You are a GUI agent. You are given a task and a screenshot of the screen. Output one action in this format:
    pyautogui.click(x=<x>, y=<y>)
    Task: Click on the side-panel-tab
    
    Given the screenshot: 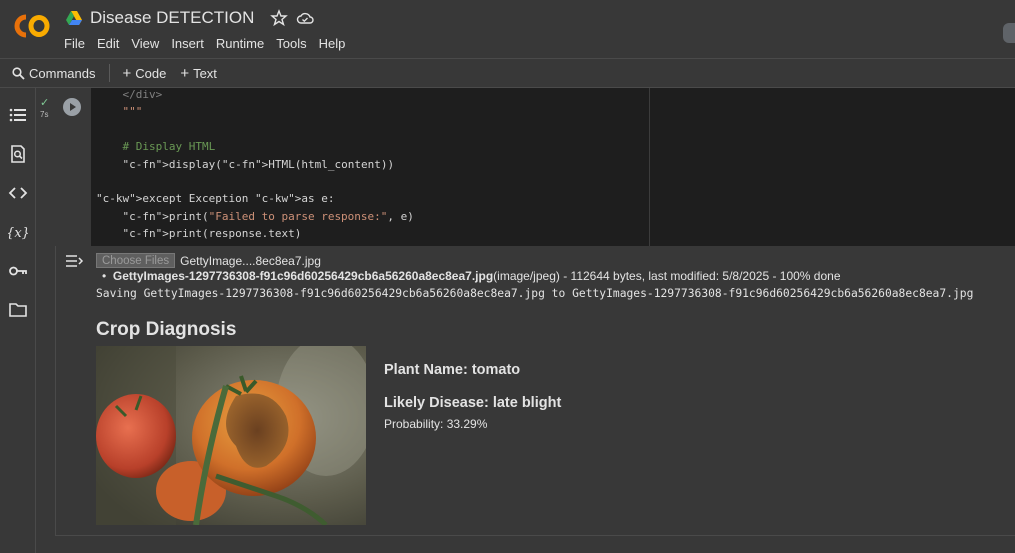 What is the action you would take?
    pyautogui.click(x=1009, y=33)
    